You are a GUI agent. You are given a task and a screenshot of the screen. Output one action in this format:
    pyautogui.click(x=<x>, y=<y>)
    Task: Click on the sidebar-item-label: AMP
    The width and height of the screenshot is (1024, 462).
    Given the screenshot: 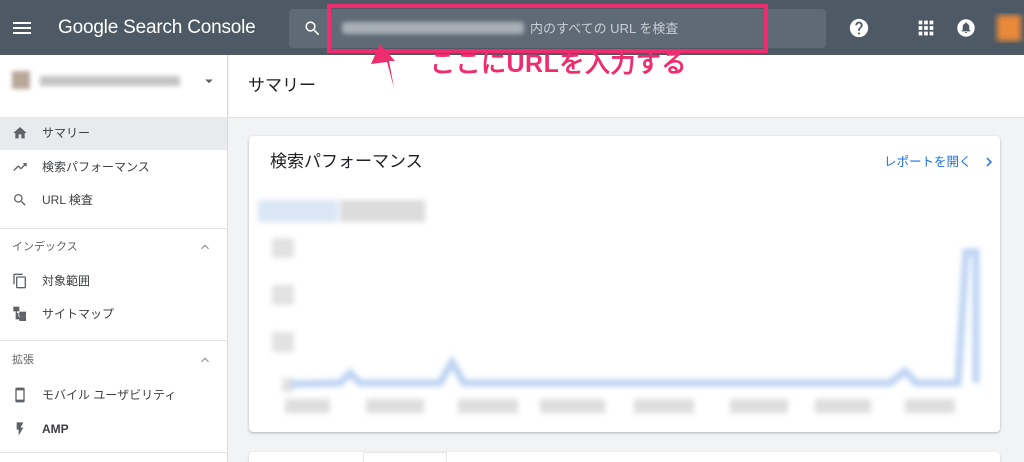 What is the action you would take?
    pyautogui.click(x=55, y=429)
    